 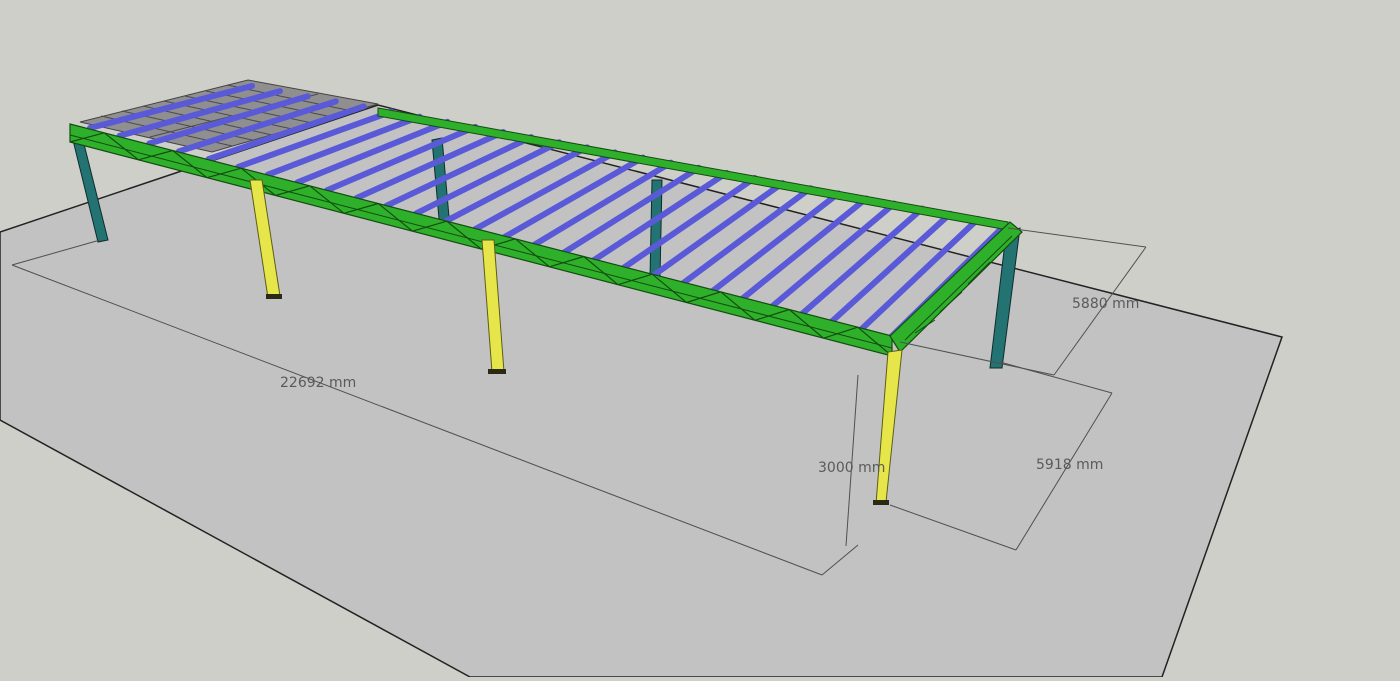 What do you see at coordinates (1069, 465) in the screenshot?
I see `dimension-depth-bottom-label: 5918 mm` at bounding box center [1069, 465].